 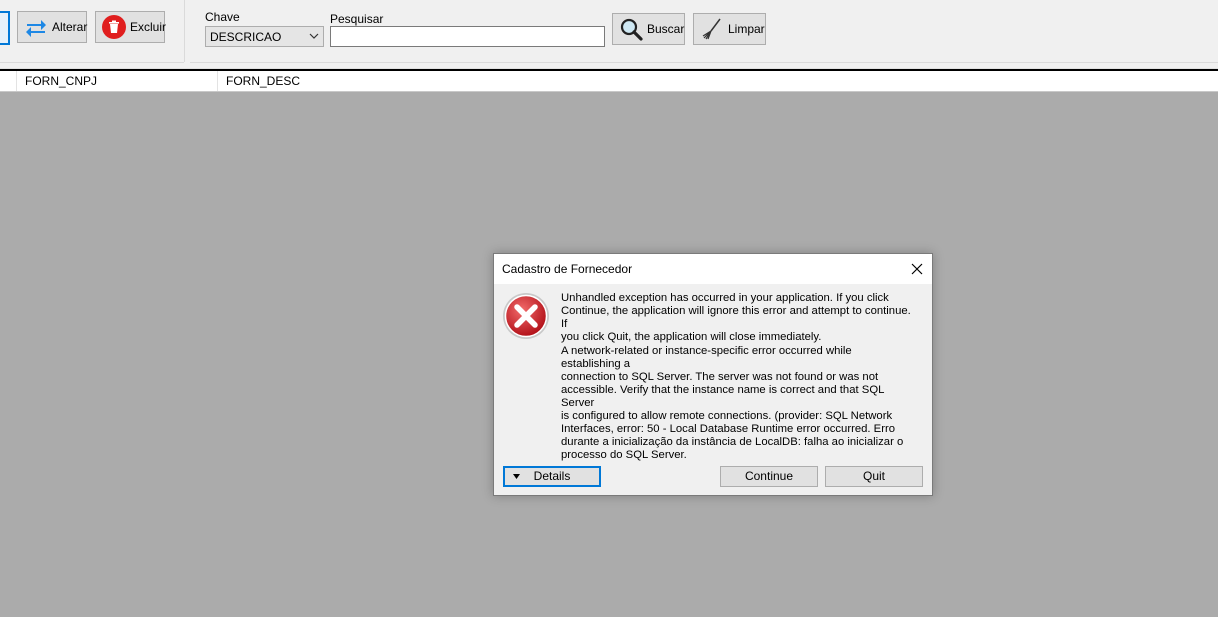 What do you see at coordinates (148, 27) in the screenshot?
I see `excluir-label: Excluir` at bounding box center [148, 27].